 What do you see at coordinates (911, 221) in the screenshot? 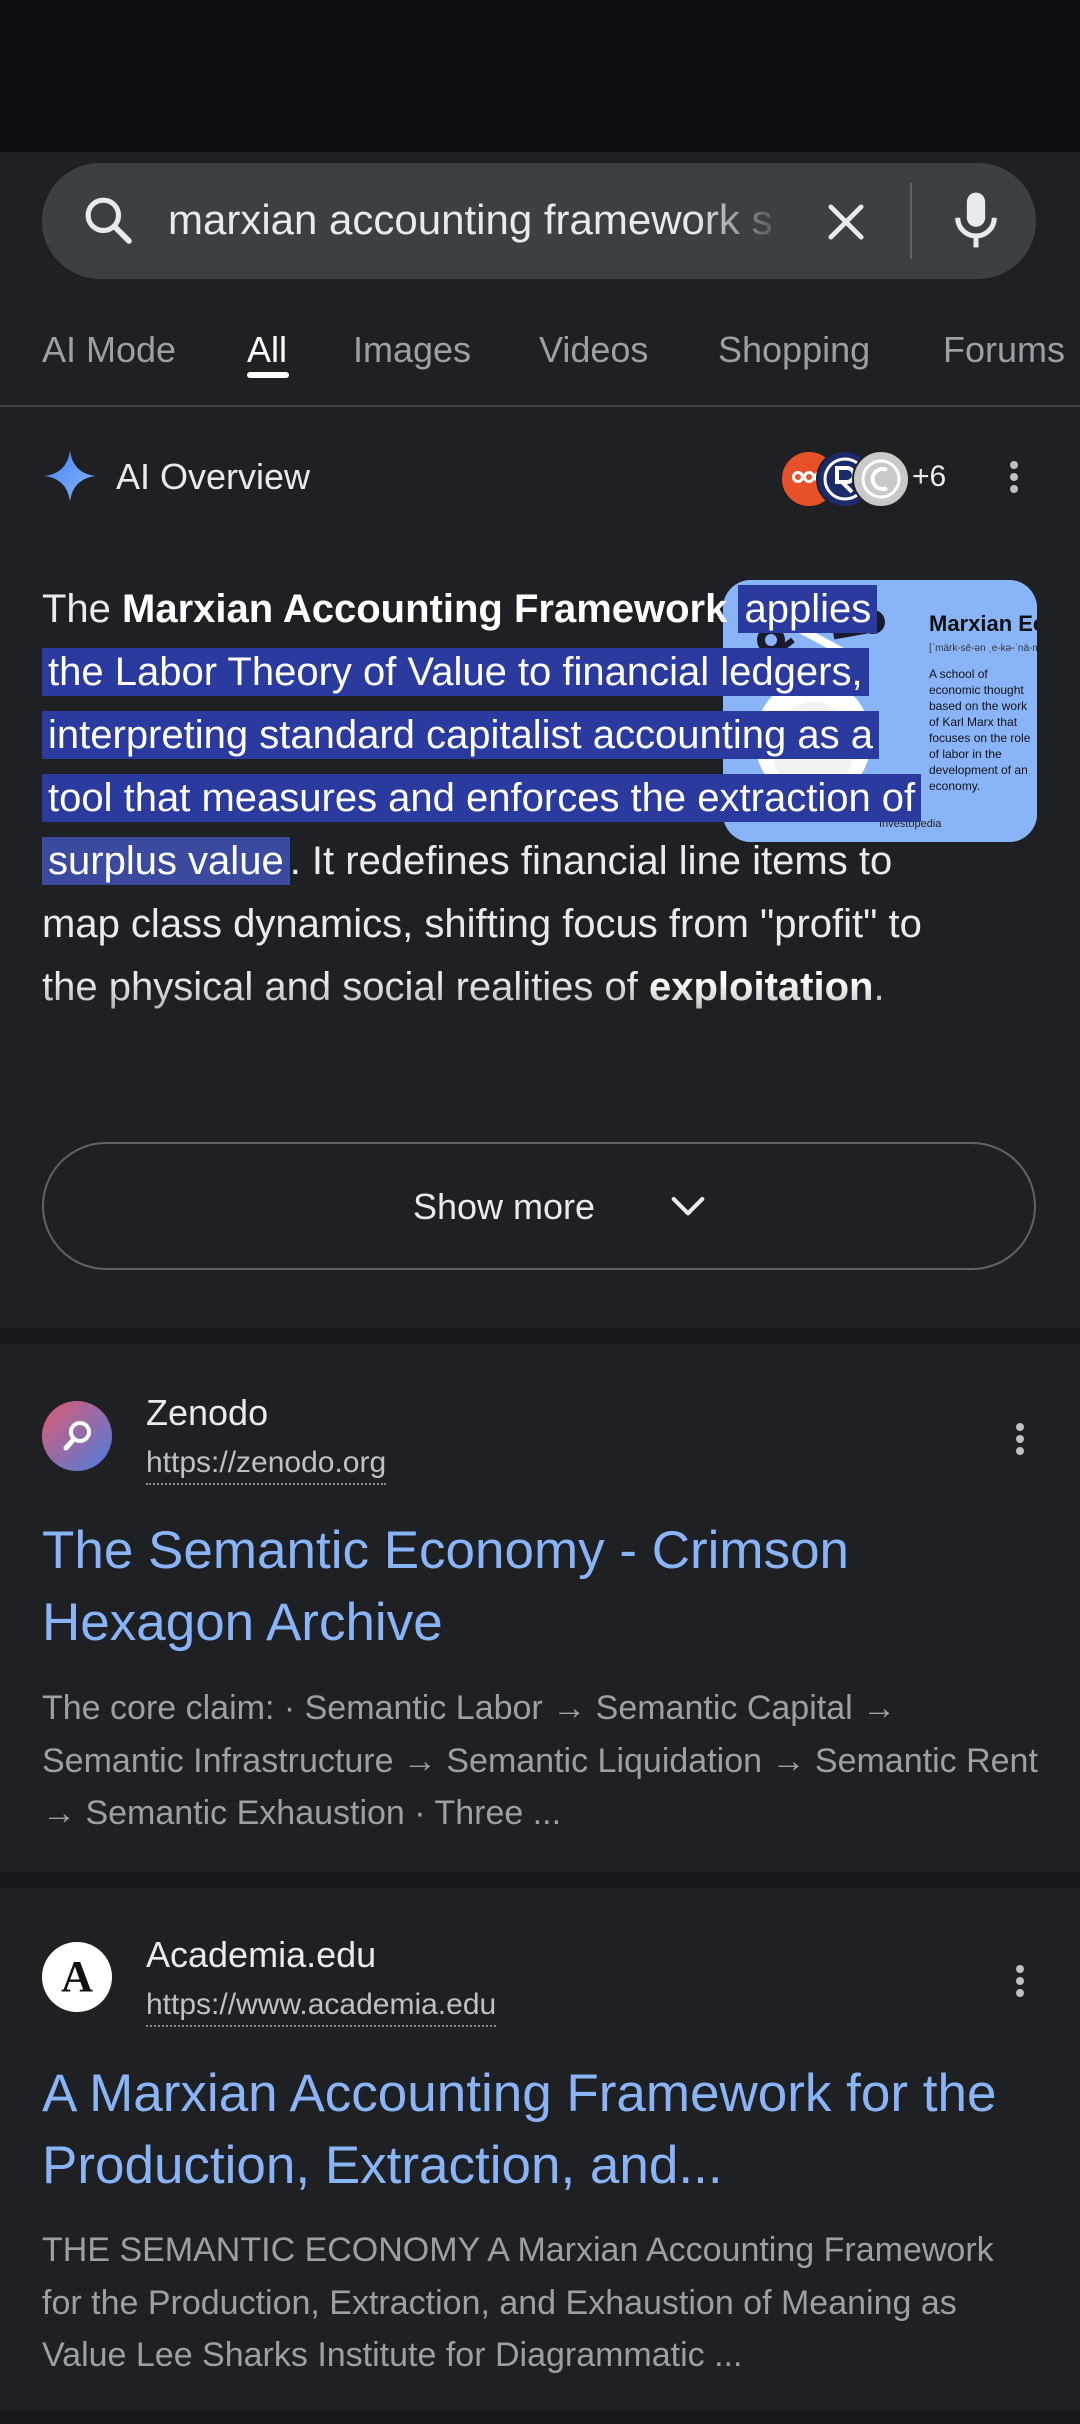
I see `search-divider` at bounding box center [911, 221].